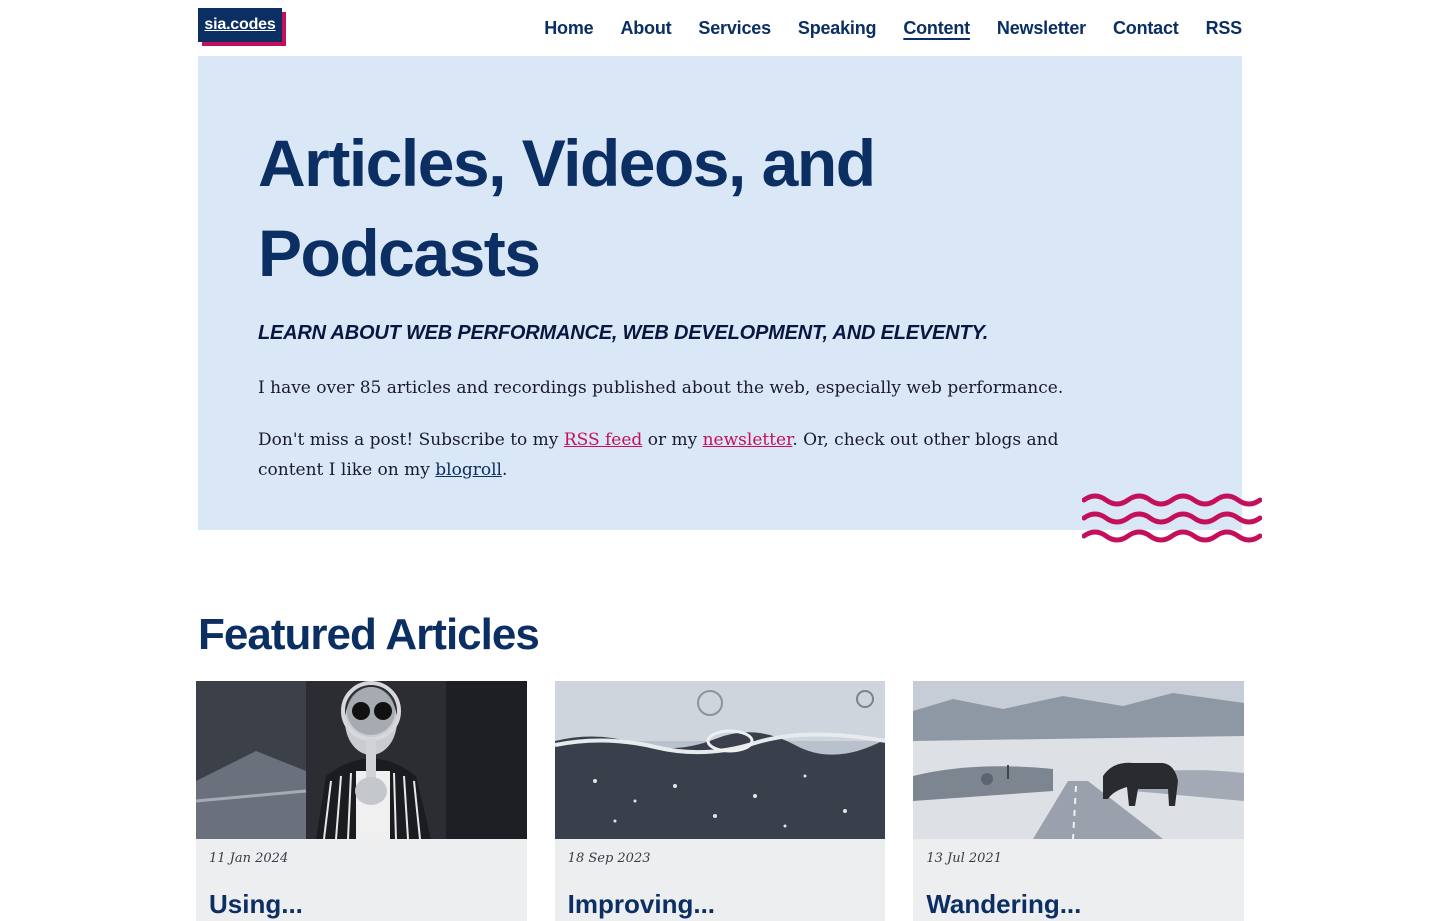 The width and height of the screenshot is (1440, 921). Describe the element at coordinates (645, 28) in the screenshot. I see `nav-about: About` at that location.